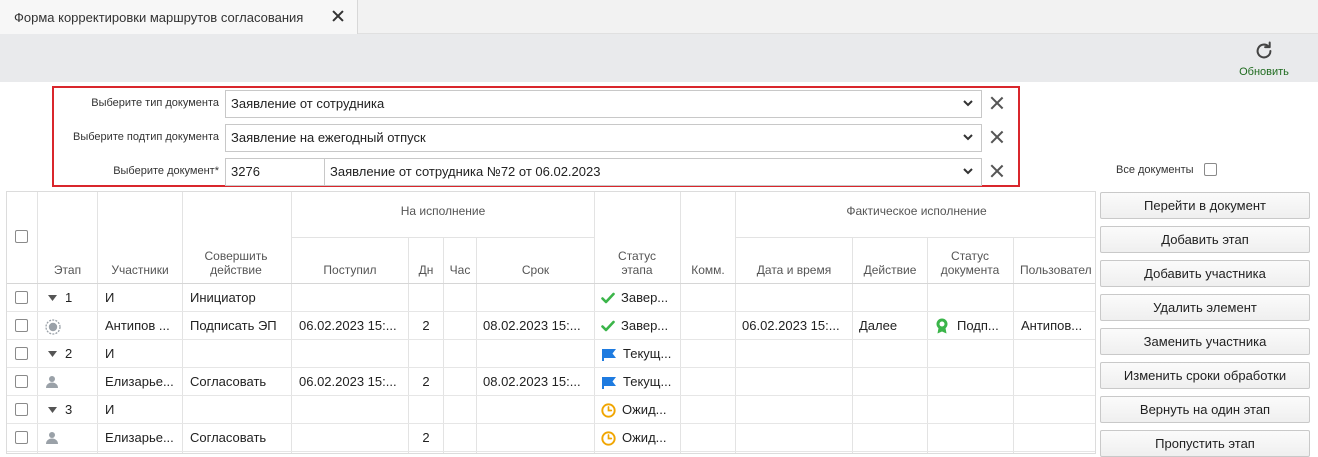 The height and width of the screenshot is (457, 1318). What do you see at coordinates (1205, 239) in the screenshot?
I see `add-stage-button: Добавить этап` at bounding box center [1205, 239].